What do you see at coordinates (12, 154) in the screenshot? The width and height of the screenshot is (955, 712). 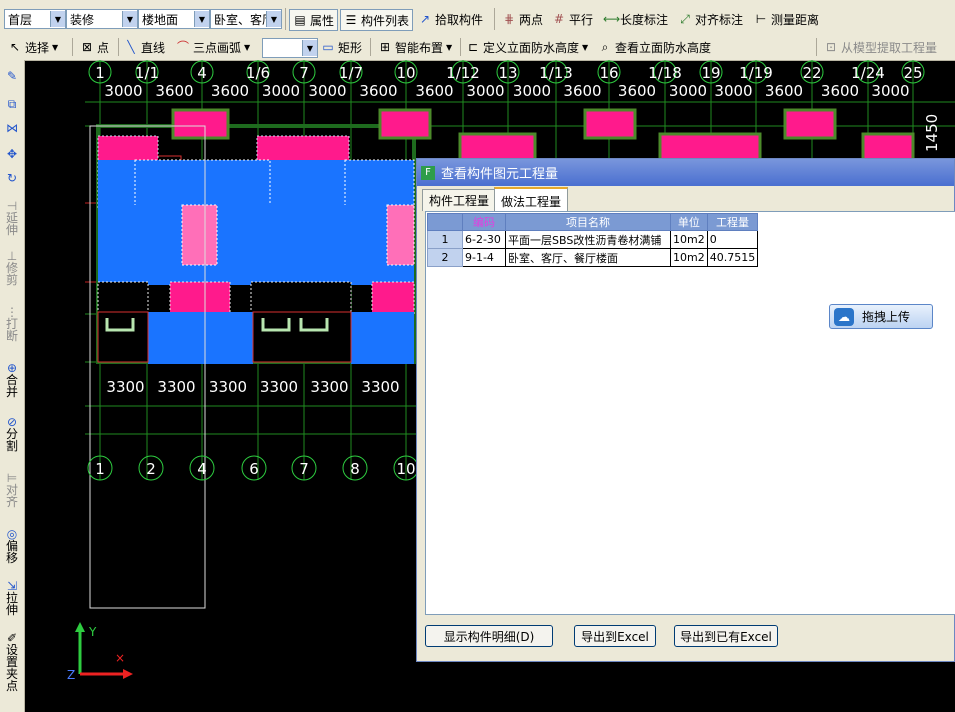 I see `move-icon: ✥` at bounding box center [12, 154].